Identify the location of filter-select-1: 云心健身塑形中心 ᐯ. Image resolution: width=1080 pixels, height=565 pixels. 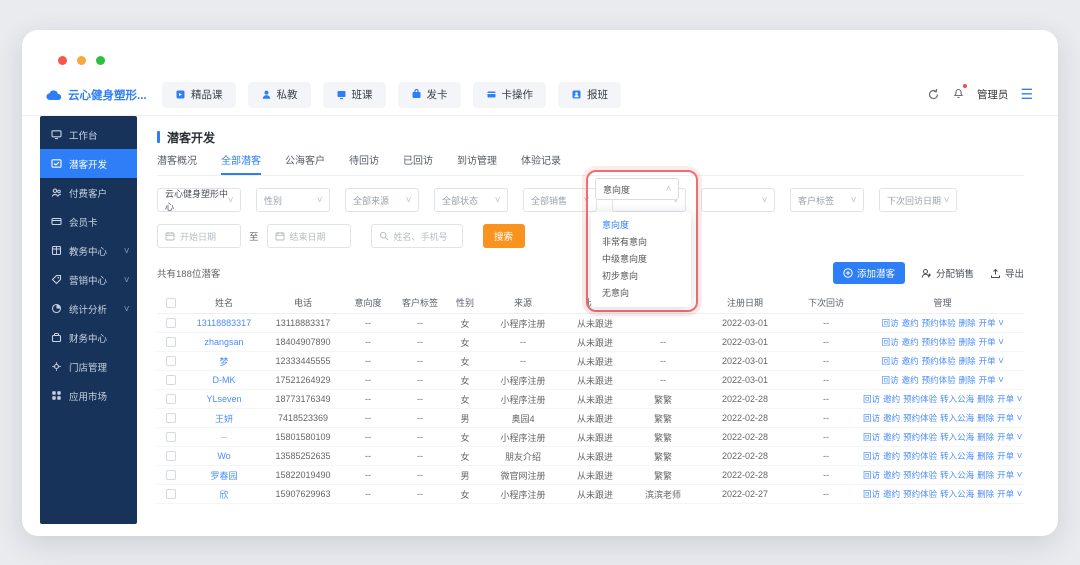
(199, 200).